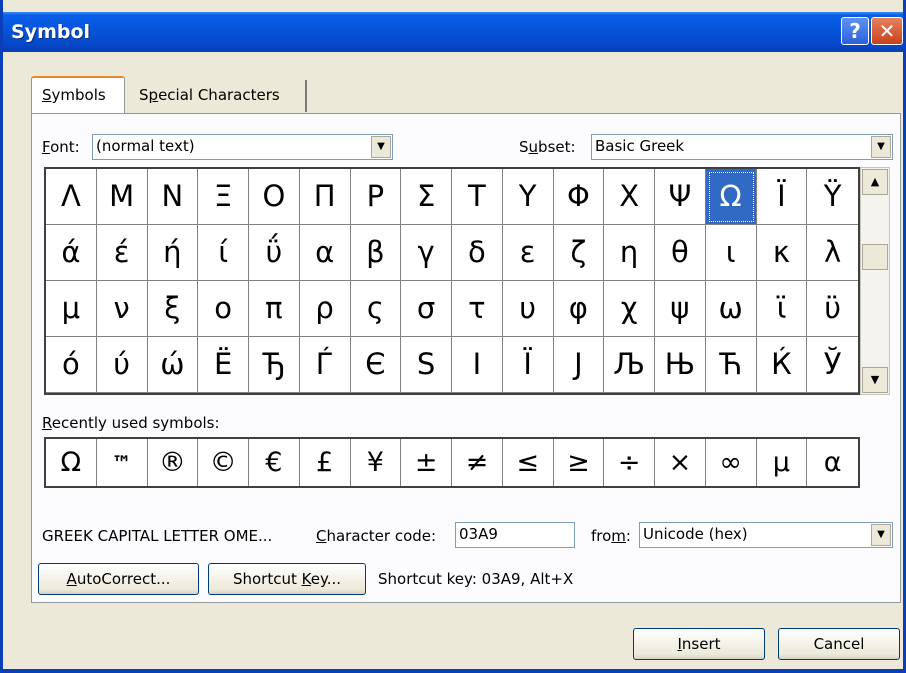 The image size is (906, 673). What do you see at coordinates (528, 253) in the screenshot?
I see `symbol-cell: ε` at bounding box center [528, 253].